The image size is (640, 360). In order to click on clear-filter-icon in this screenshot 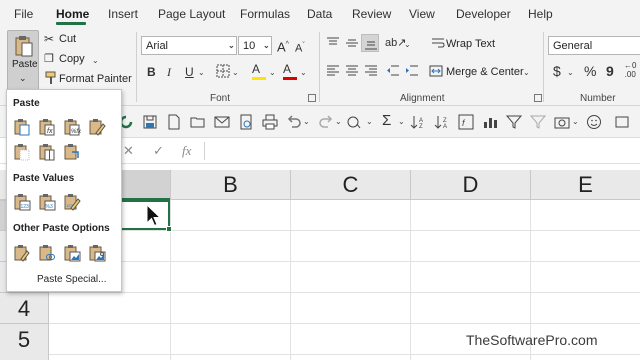, I will do `click(538, 122)`.